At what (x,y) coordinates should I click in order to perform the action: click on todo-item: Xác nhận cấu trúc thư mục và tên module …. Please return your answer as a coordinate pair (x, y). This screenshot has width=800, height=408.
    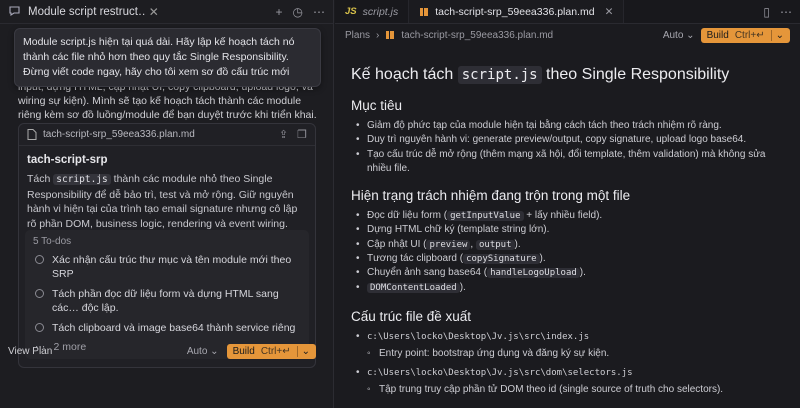
    Looking at the image, I should click on (167, 267).